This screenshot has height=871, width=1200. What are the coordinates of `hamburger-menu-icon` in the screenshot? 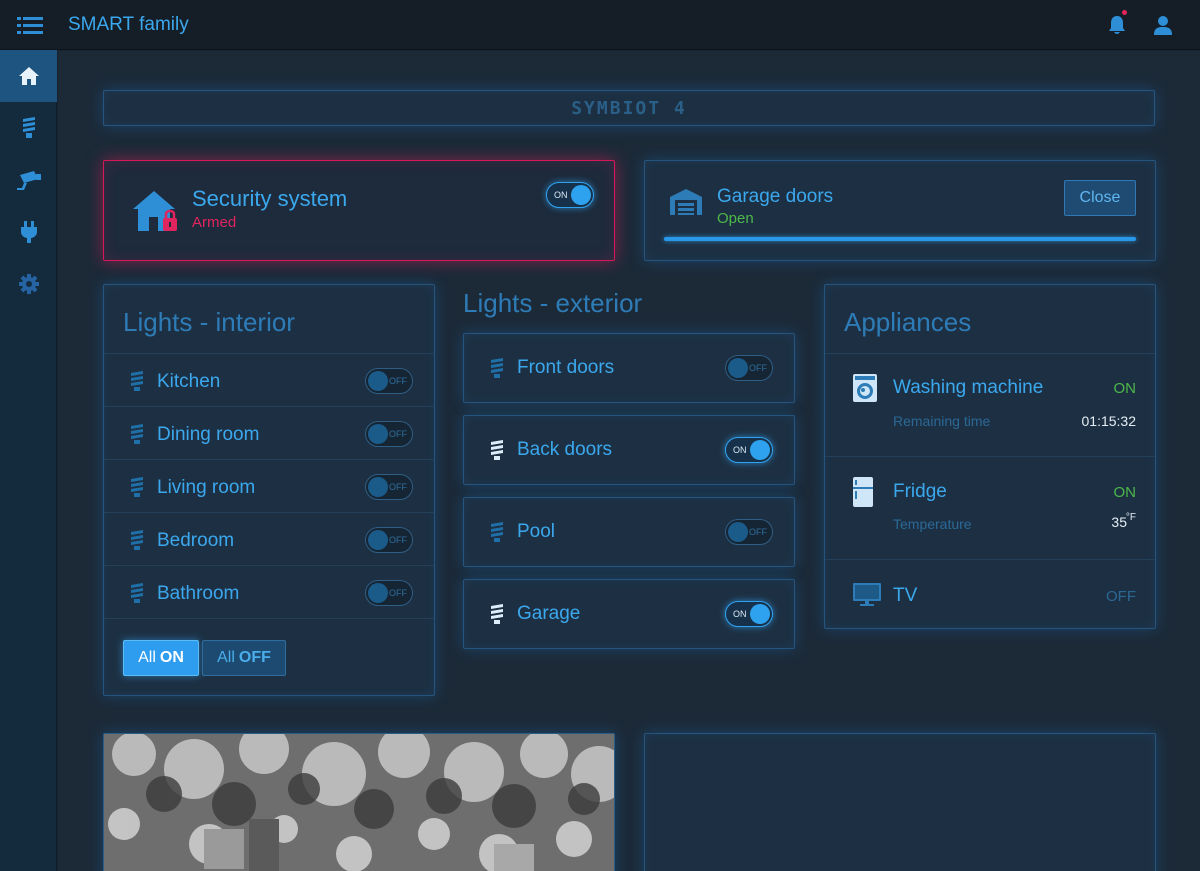 It's located at (30, 25).